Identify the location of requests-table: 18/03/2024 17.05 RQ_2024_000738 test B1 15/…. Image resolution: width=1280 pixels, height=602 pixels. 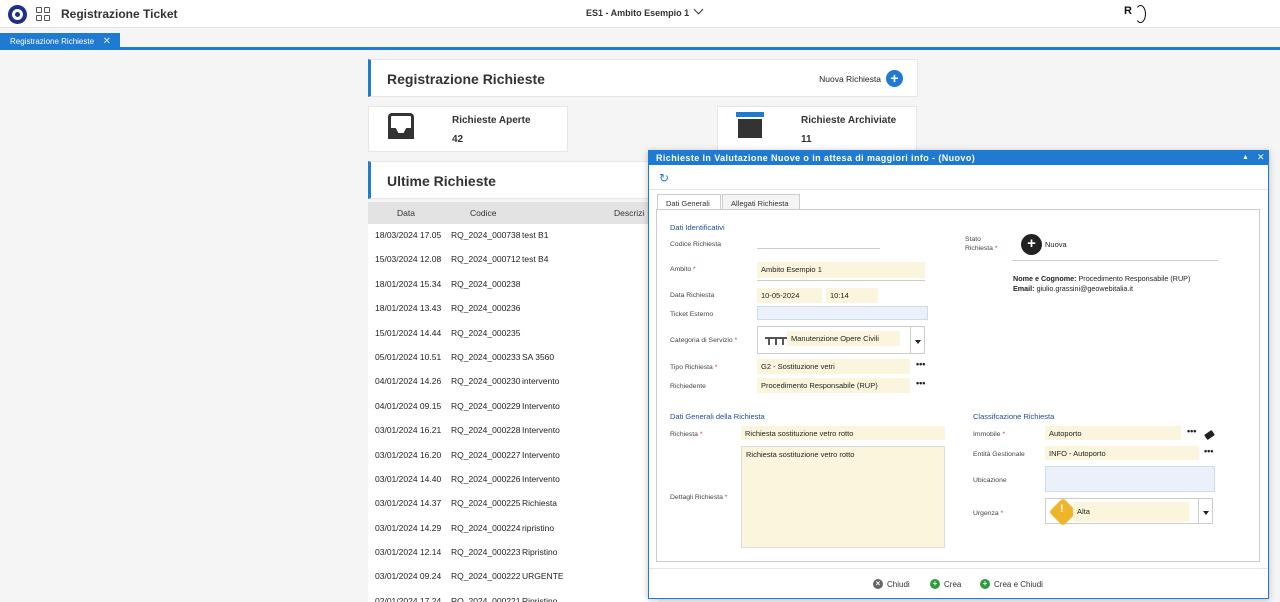
(513, 413).